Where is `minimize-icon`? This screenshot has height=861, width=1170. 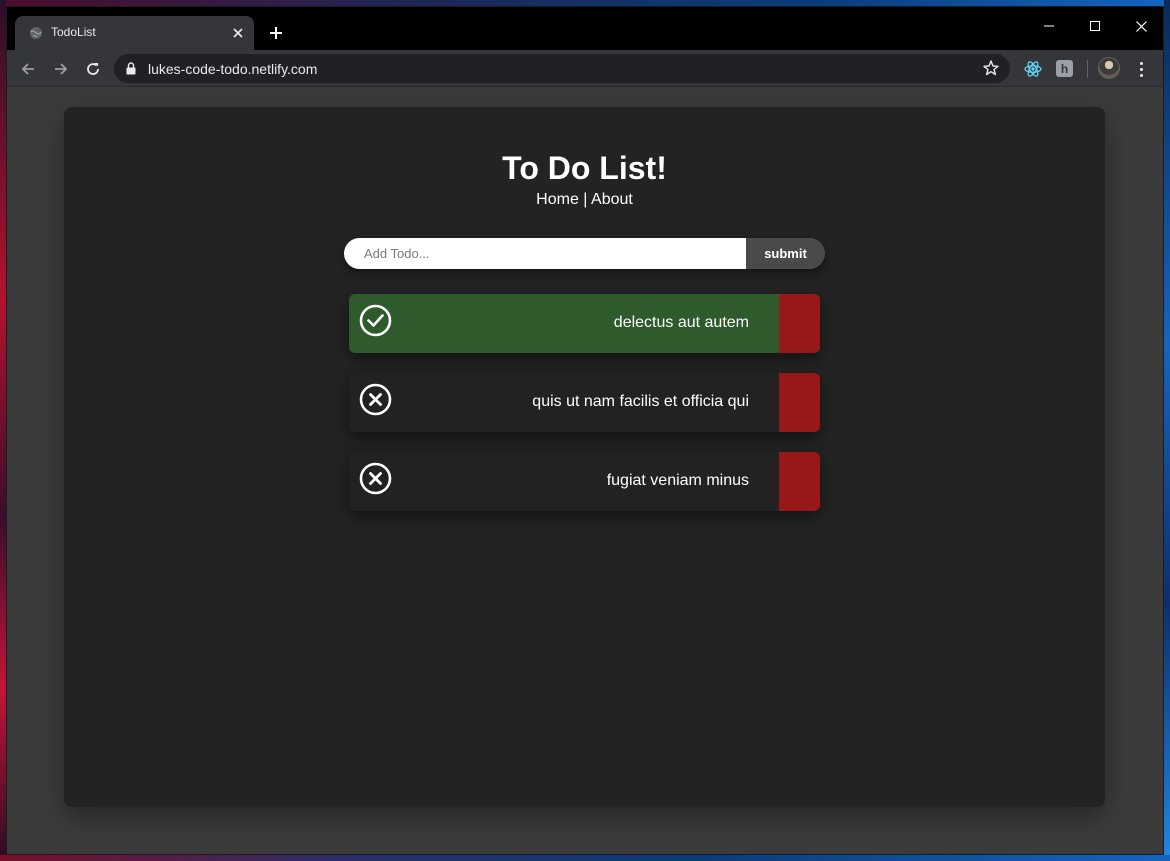 minimize-icon is located at coordinates (1049, 26).